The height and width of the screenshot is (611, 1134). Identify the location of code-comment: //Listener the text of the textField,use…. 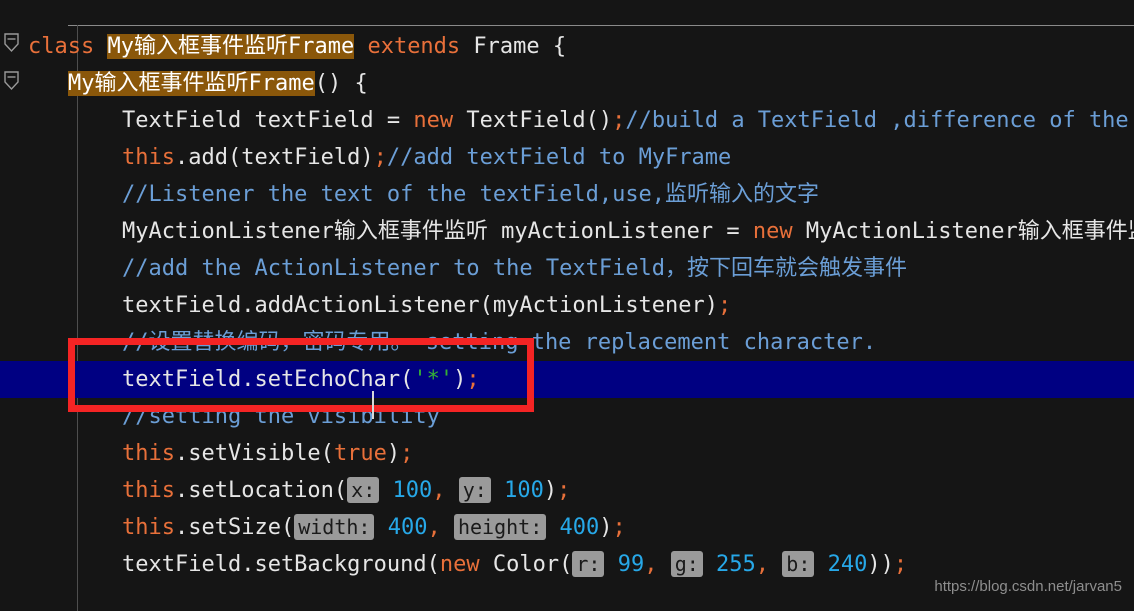
(471, 194).